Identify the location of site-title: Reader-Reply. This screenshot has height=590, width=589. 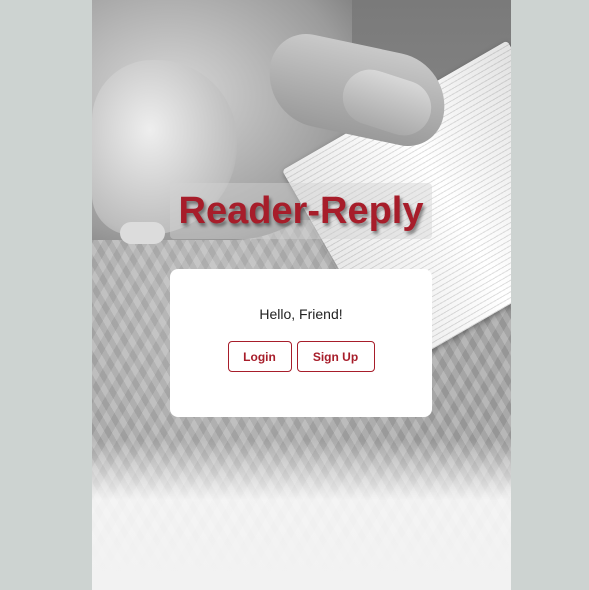
(301, 210).